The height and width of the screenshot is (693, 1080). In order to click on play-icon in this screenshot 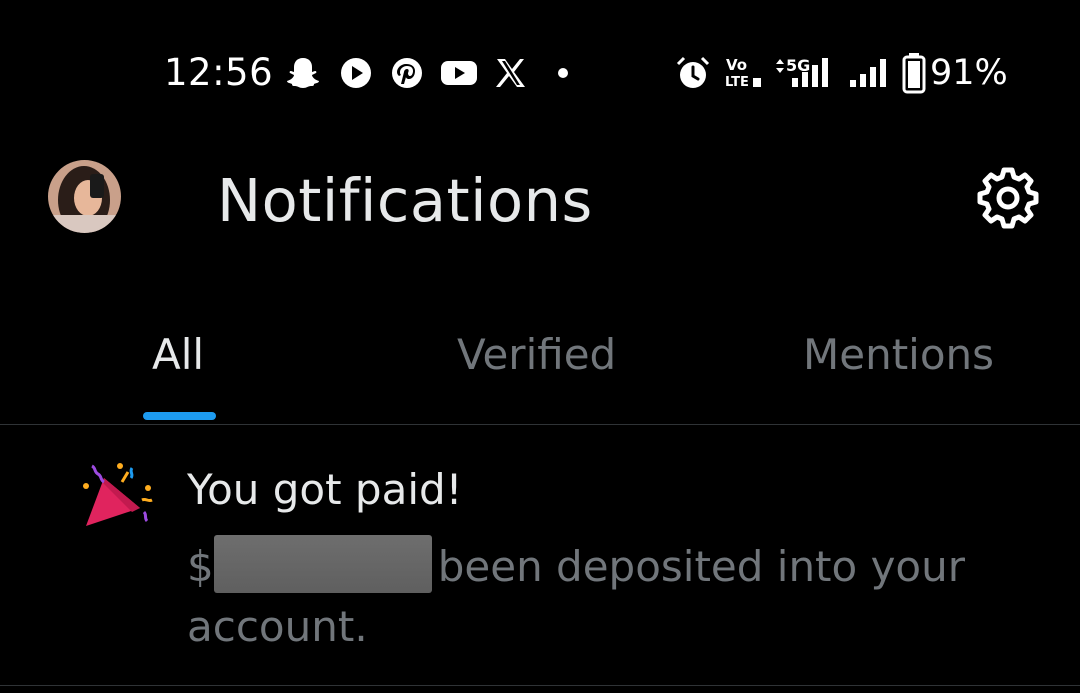, I will do `click(356, 73)`.